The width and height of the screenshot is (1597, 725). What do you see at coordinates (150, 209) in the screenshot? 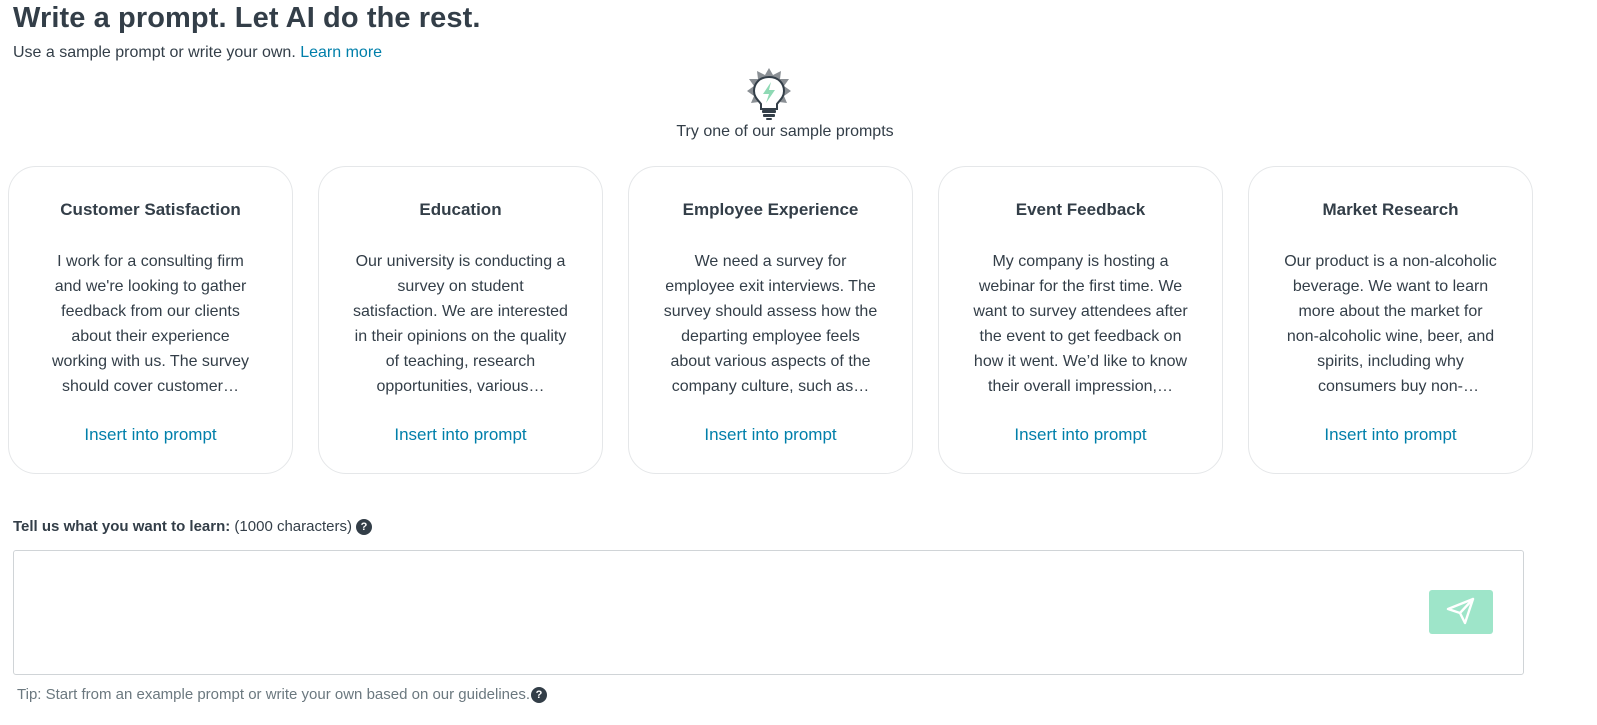
I see `card-title: Customer Satisfaction` at bounding box center [150, 209].